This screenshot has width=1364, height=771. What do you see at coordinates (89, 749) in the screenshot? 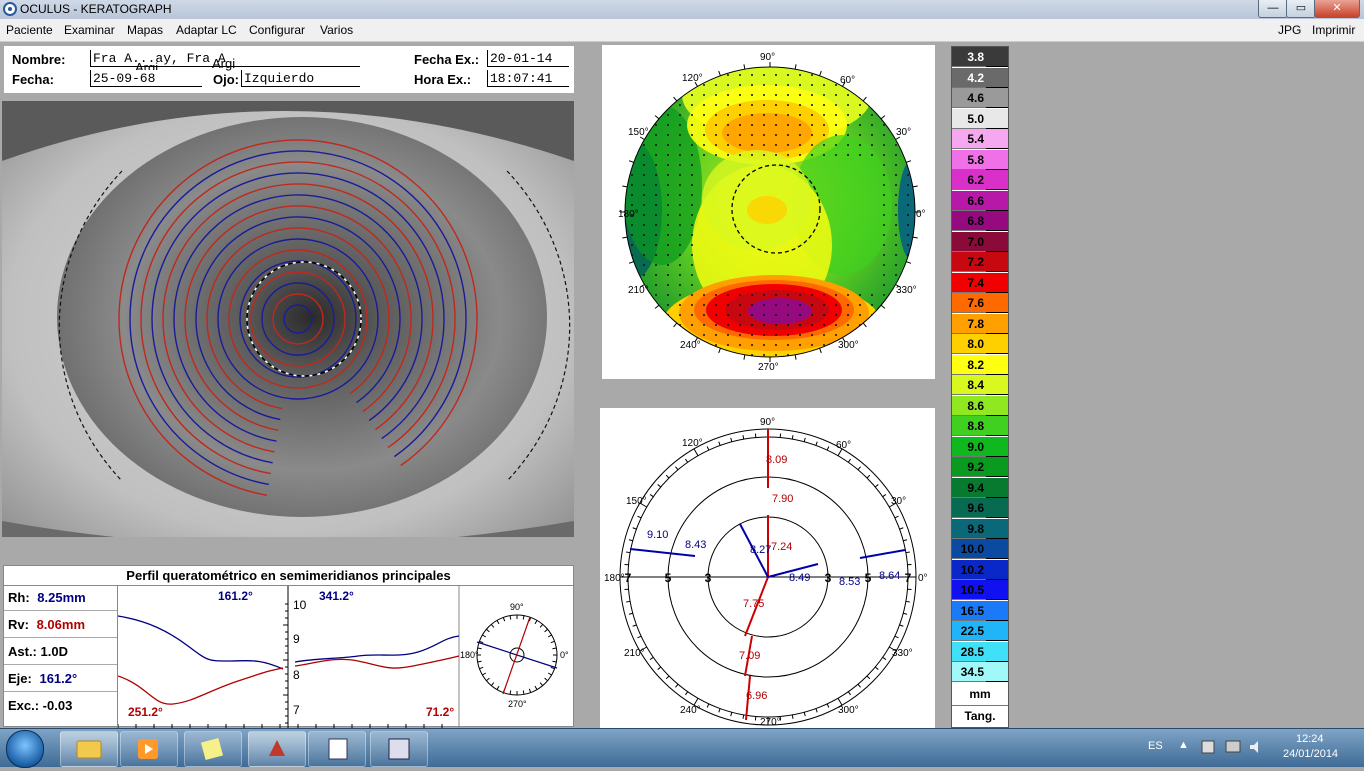
I see `taskbar-explorer` at bounding box center [89, 749].